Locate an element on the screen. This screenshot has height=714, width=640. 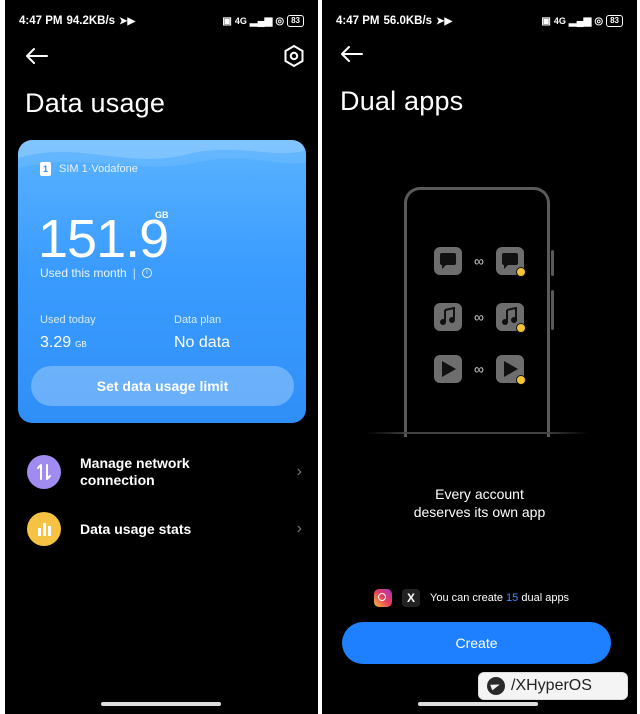
info-icon: i is located at coordinates (146, 273).